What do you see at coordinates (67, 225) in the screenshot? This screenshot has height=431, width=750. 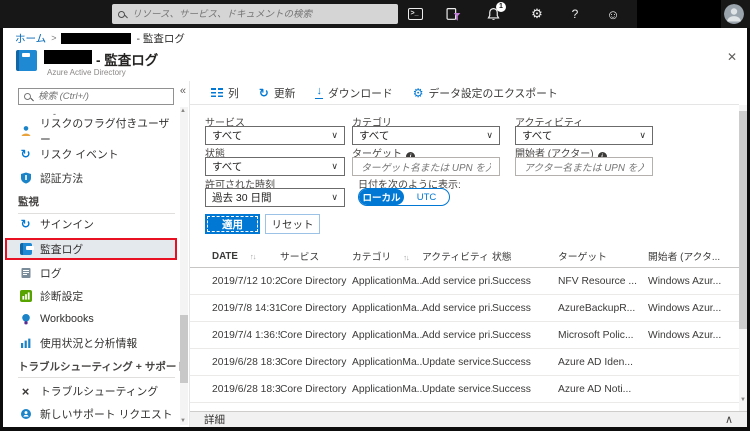 I see `sidebar-item-label: サインイン` at bounding box center [67, 225].